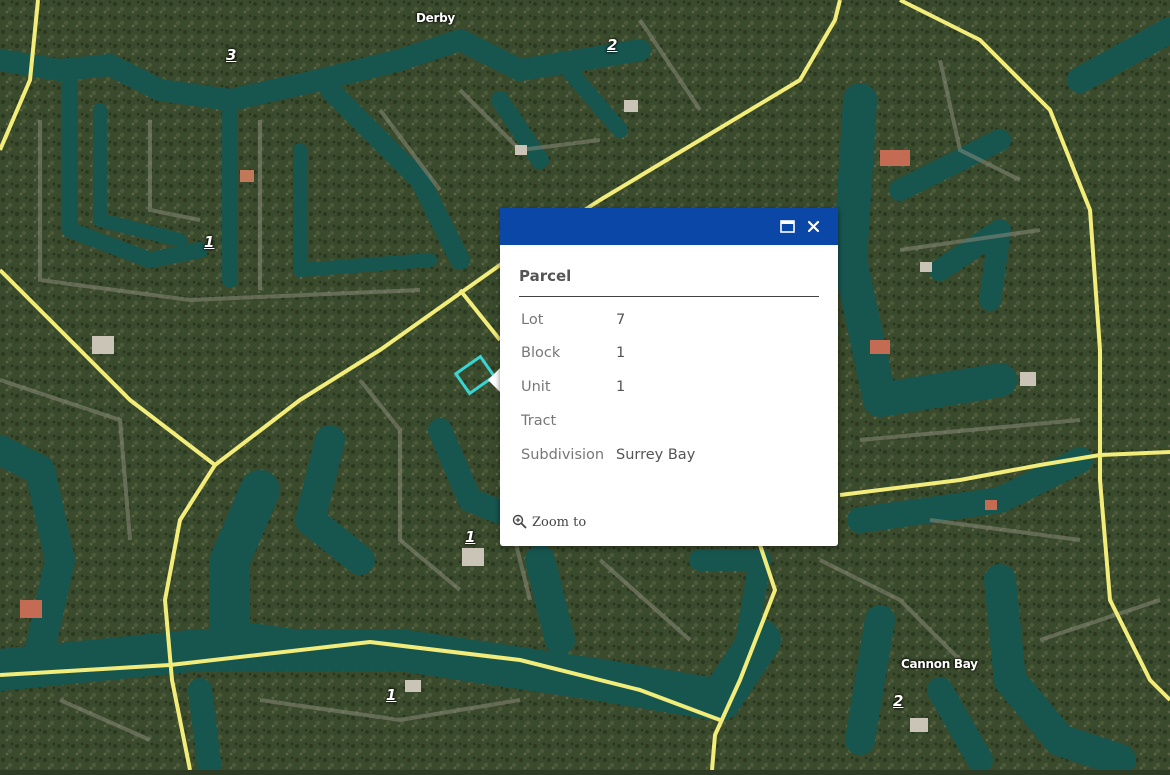 The width and height of the screenshot is (1170, 775). I want to click on field-label-block: Block, so click(541, 353).